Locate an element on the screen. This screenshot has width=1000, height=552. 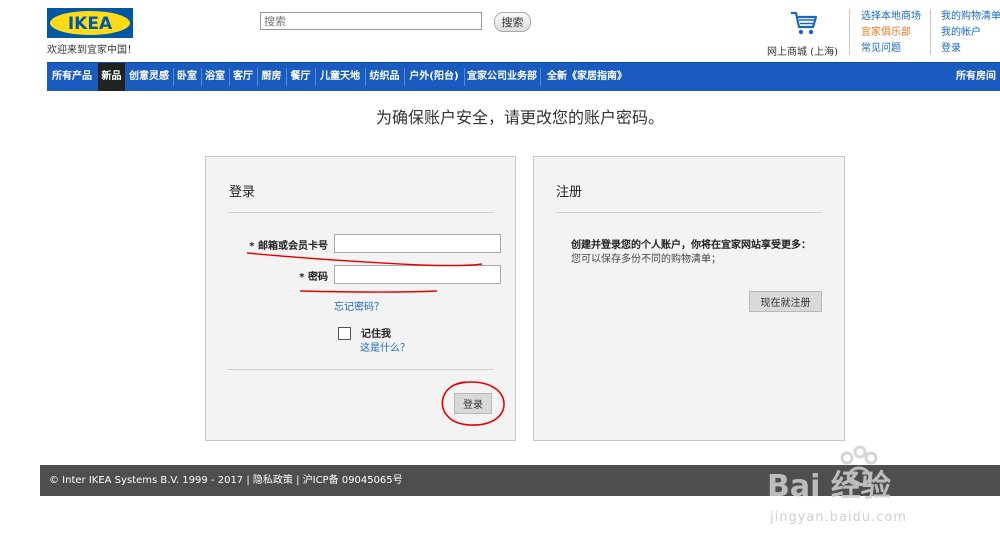
logo-text: IKEA is located at coordinates (90, 24).